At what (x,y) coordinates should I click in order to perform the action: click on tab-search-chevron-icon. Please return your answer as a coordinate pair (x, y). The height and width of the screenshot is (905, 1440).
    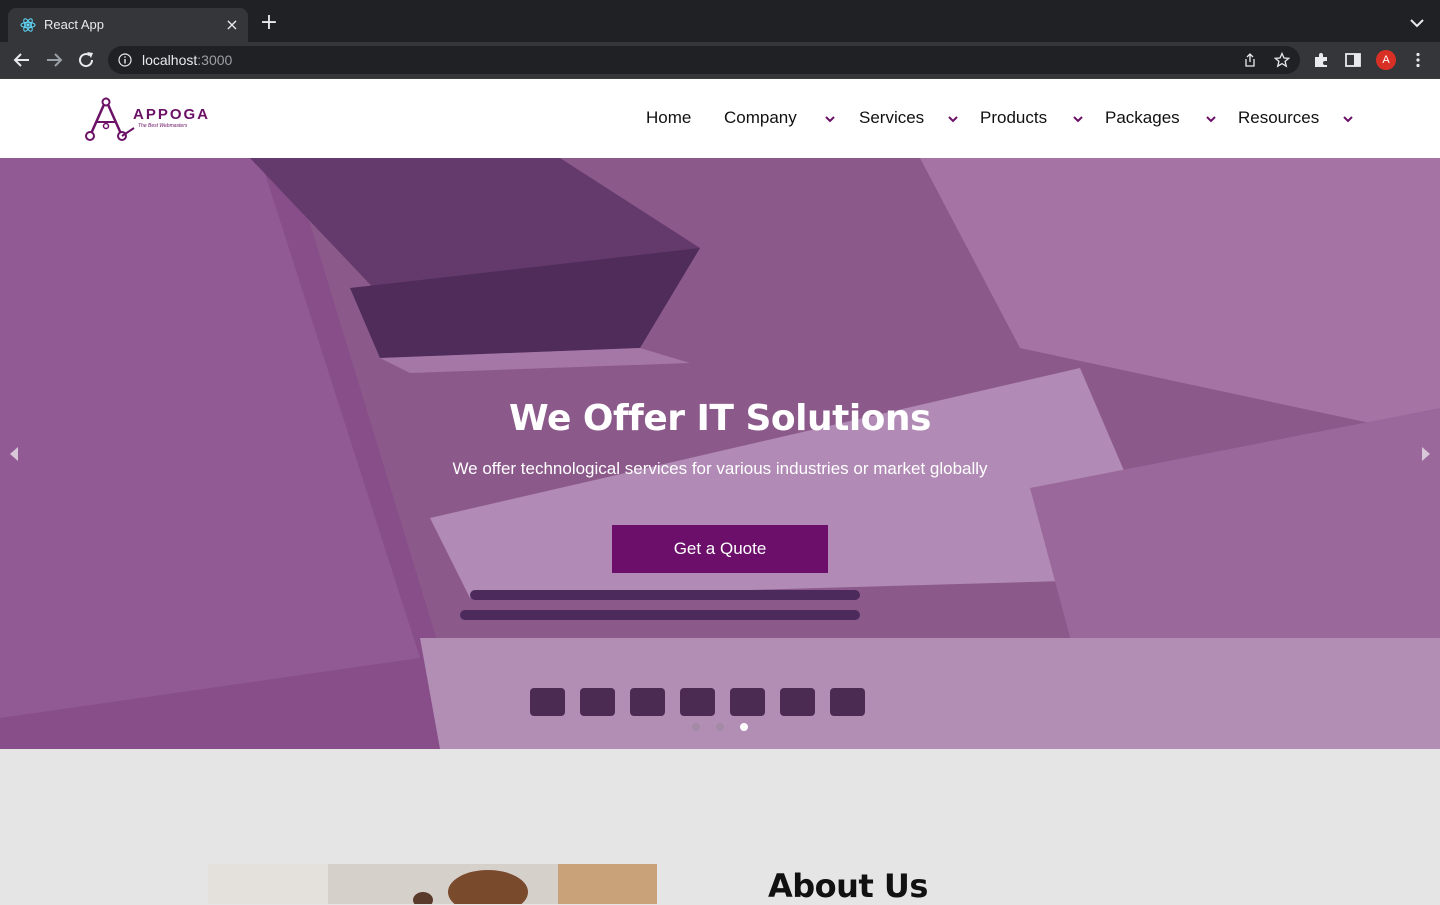
    Looking at the image, I should click on (1417, 23).